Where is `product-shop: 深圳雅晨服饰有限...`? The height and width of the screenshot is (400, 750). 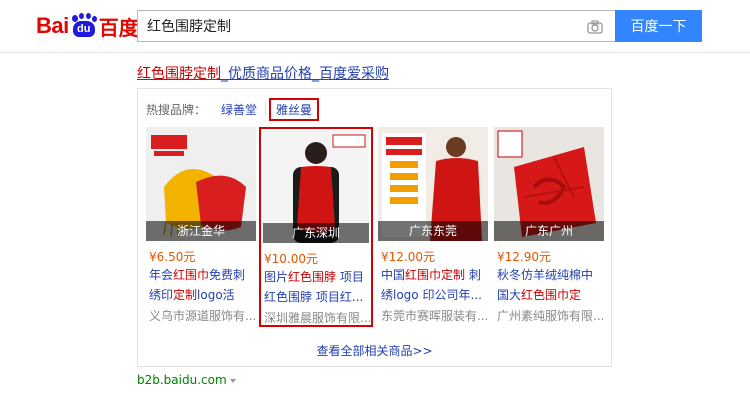
product-shop: 深圳雅晨服饰有限... is located at coordinates (317, 318).